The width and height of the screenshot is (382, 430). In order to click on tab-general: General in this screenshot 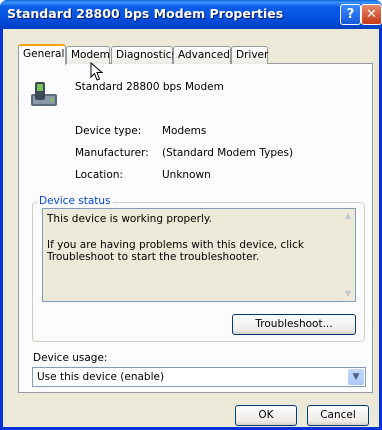, I will do `click(42, 54)`.